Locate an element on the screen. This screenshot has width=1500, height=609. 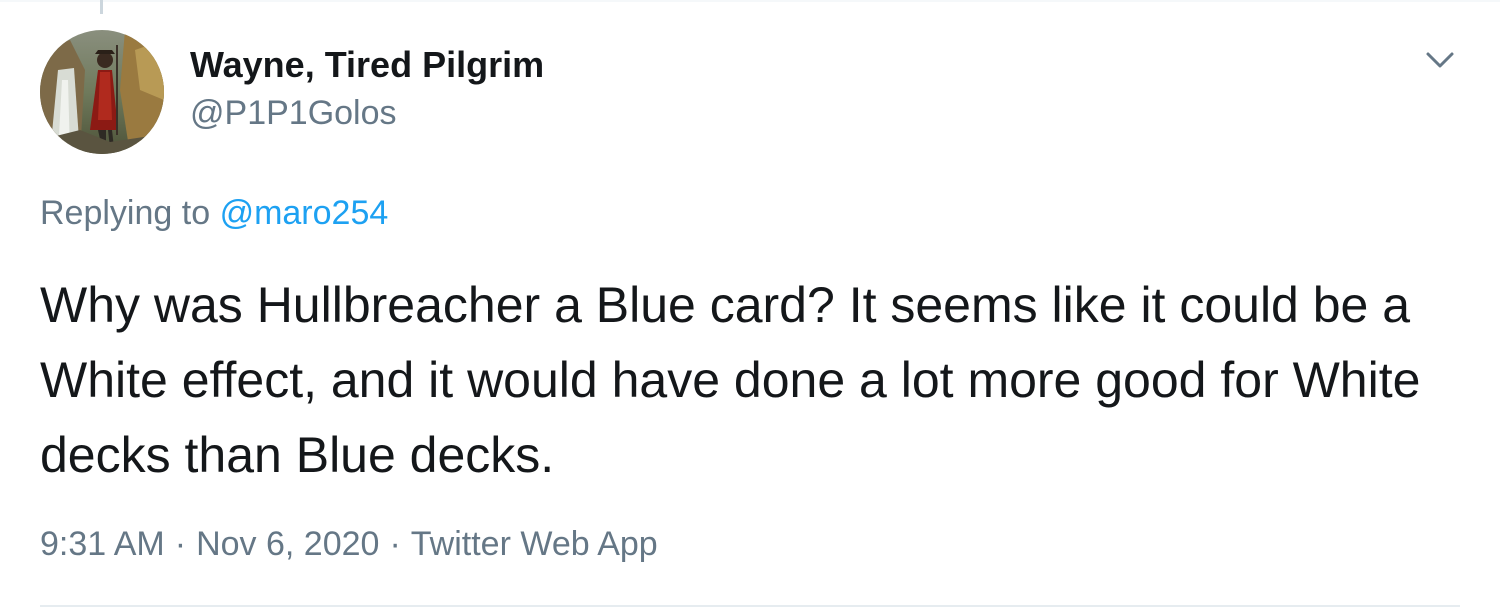
bottom-divider is located at coordinates (750, 606).